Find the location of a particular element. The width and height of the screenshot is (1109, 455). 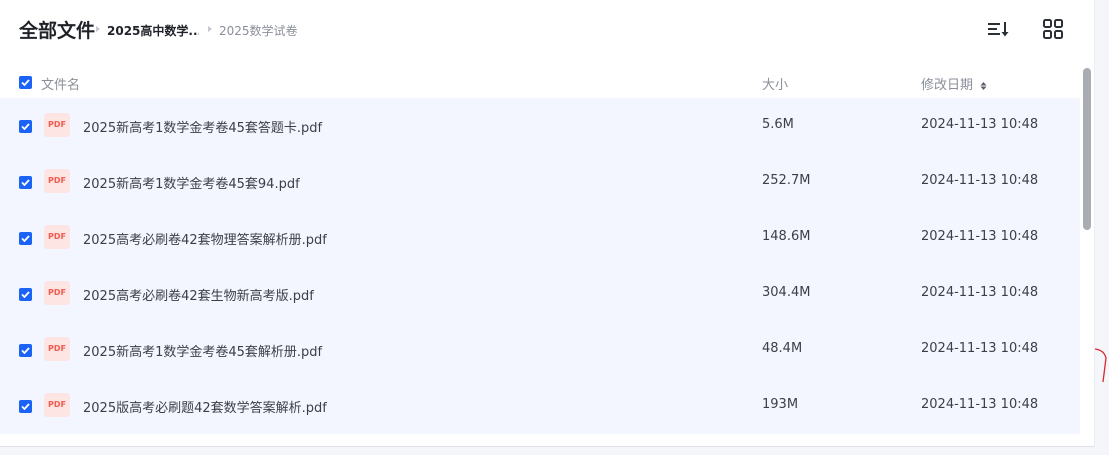

file-size: 5.6M is located at coordinates (778, 124).